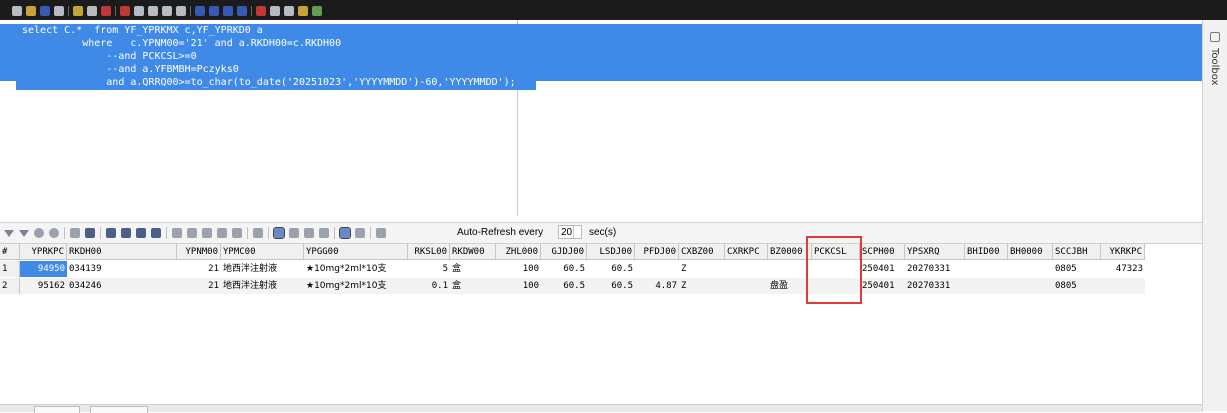 The image size is (1227, 413). What do you see at coordinates (214, 11) in the screenshot?
I see `prior-record-icon` at bounding box center [214, 11].